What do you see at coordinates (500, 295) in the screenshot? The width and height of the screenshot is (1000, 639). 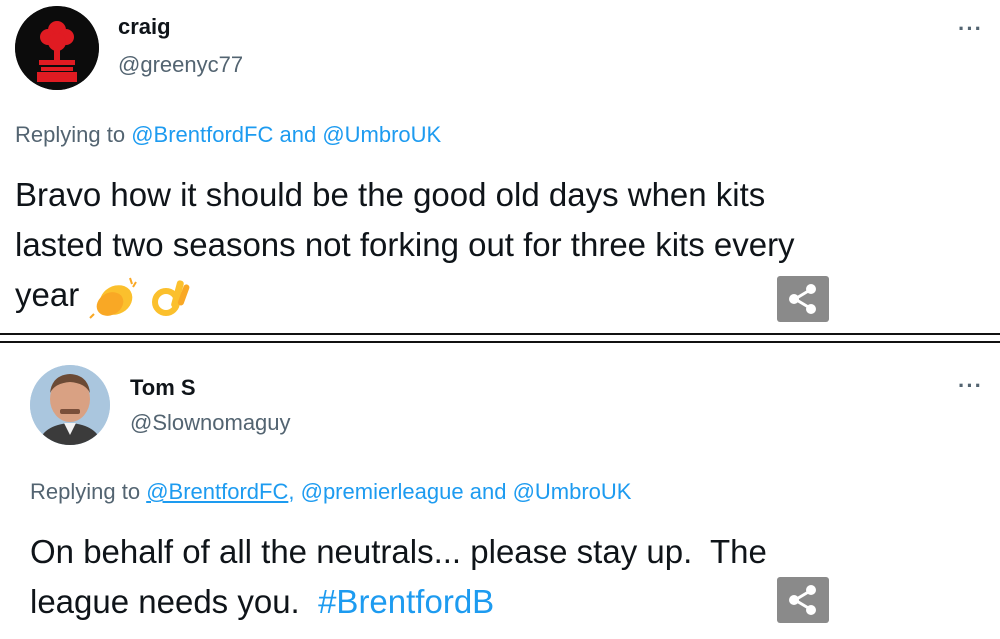 I see `tweet-text-line: year` at bounding box center [500, 295].